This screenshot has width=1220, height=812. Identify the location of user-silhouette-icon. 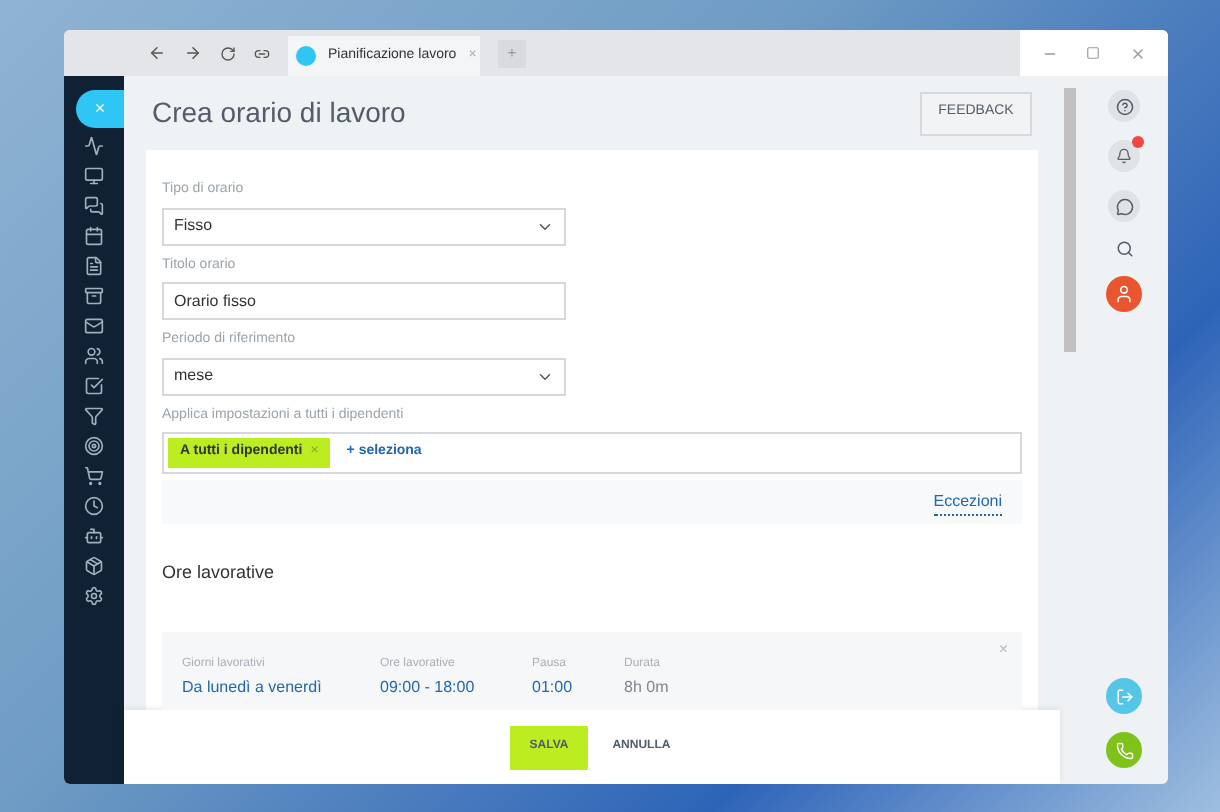
(1124, 294).